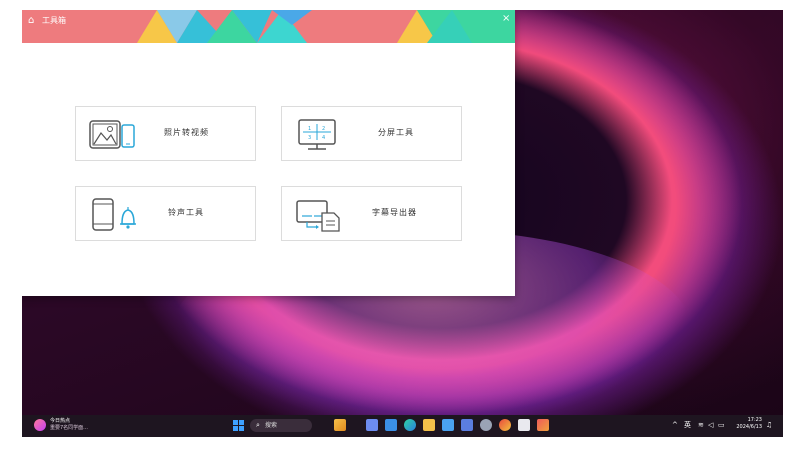  I want to click on edge-icon, so click(410, 425).